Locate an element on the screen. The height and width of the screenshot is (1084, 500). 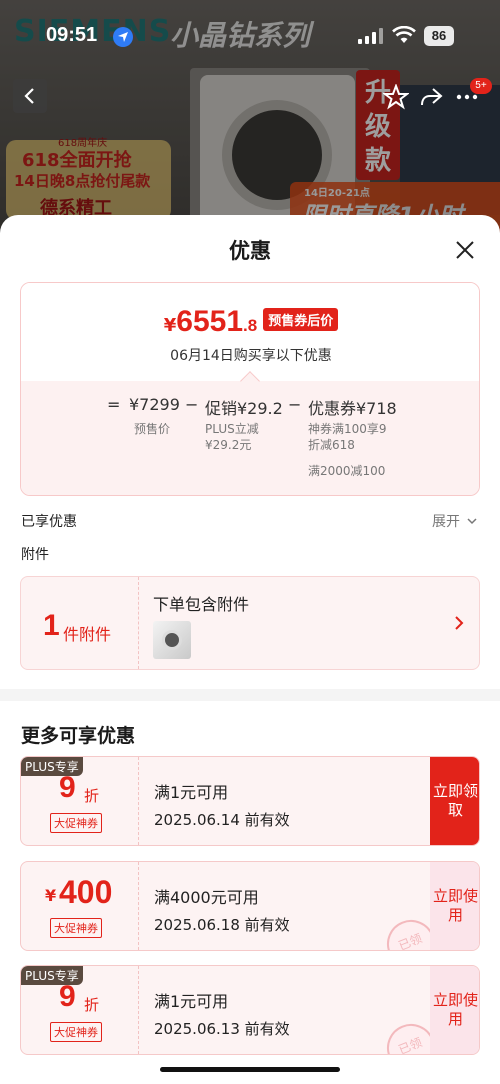
price-integer: 6551 is located at coordinates (210, 321).